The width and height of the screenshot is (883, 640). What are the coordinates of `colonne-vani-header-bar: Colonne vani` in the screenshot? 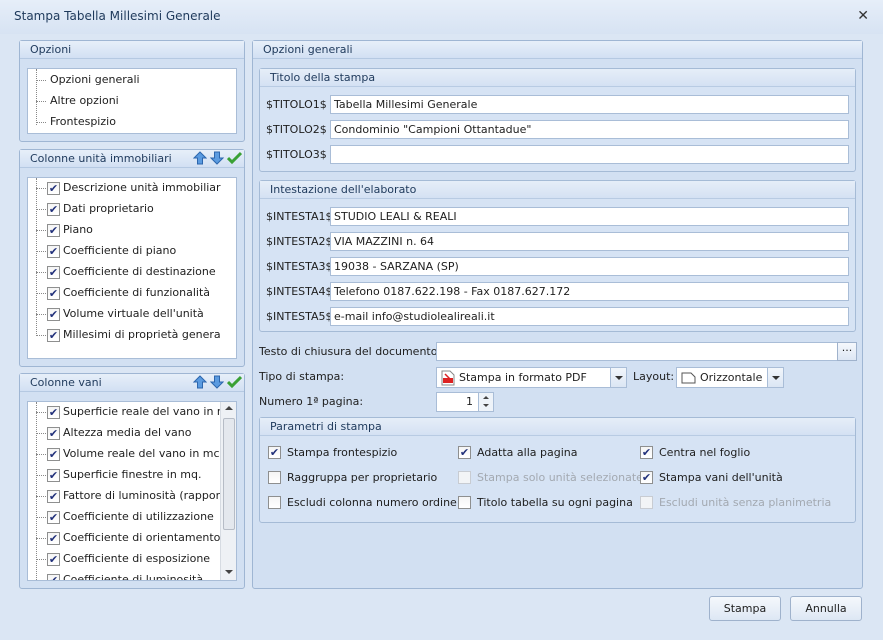 It's located at (132, 383).